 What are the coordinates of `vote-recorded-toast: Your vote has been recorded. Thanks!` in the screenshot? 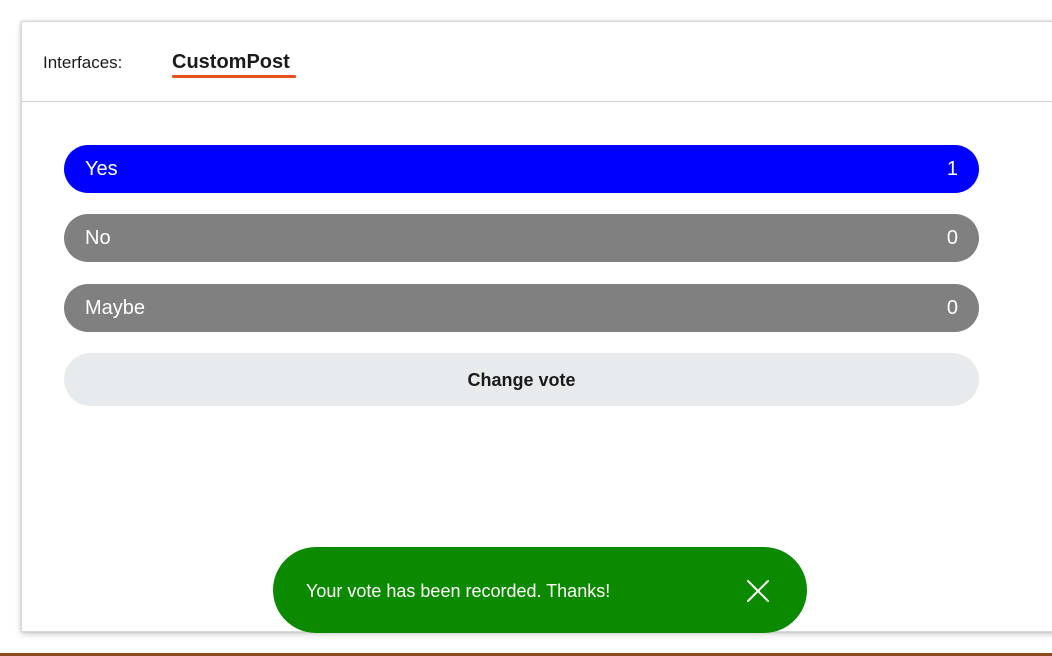 It's located at (540, 590).